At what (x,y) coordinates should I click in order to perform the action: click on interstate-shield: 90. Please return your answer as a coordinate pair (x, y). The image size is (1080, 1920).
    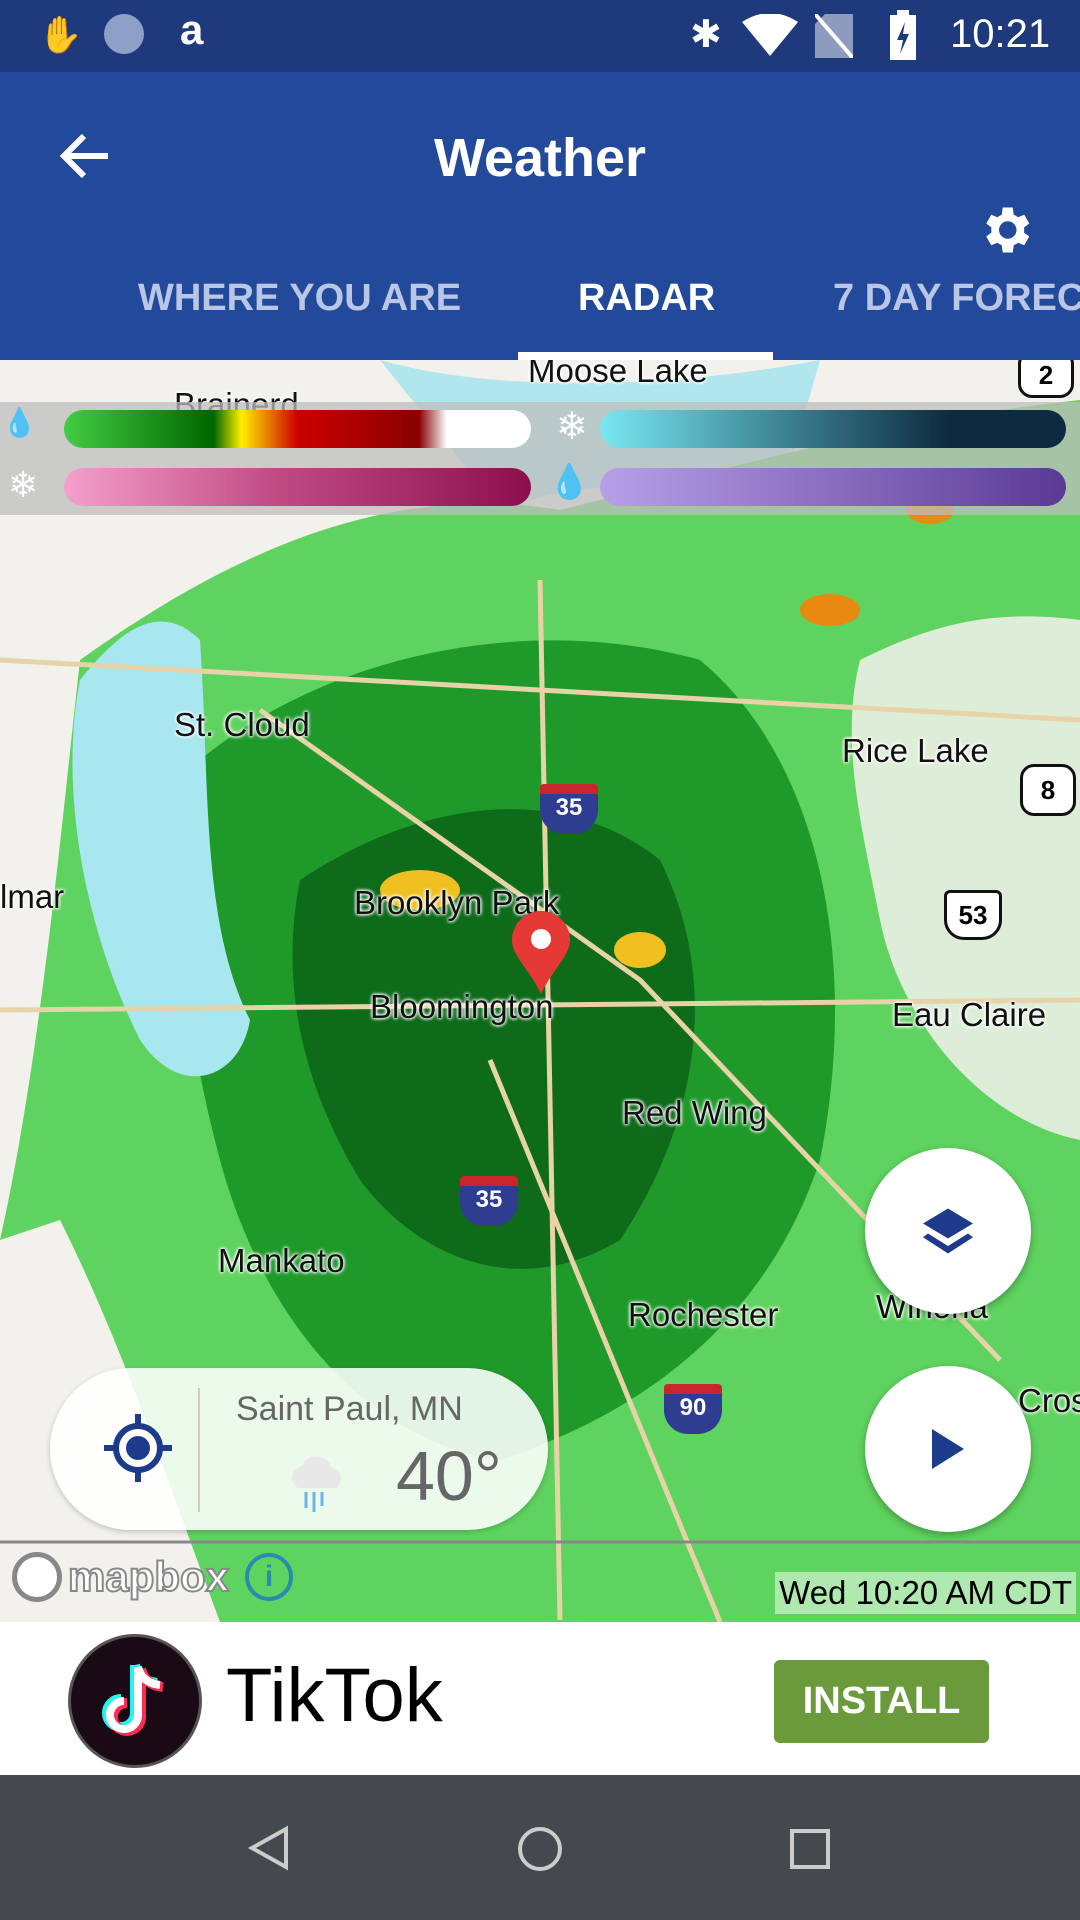
    Looking at the image, I should click on (693, 1409).